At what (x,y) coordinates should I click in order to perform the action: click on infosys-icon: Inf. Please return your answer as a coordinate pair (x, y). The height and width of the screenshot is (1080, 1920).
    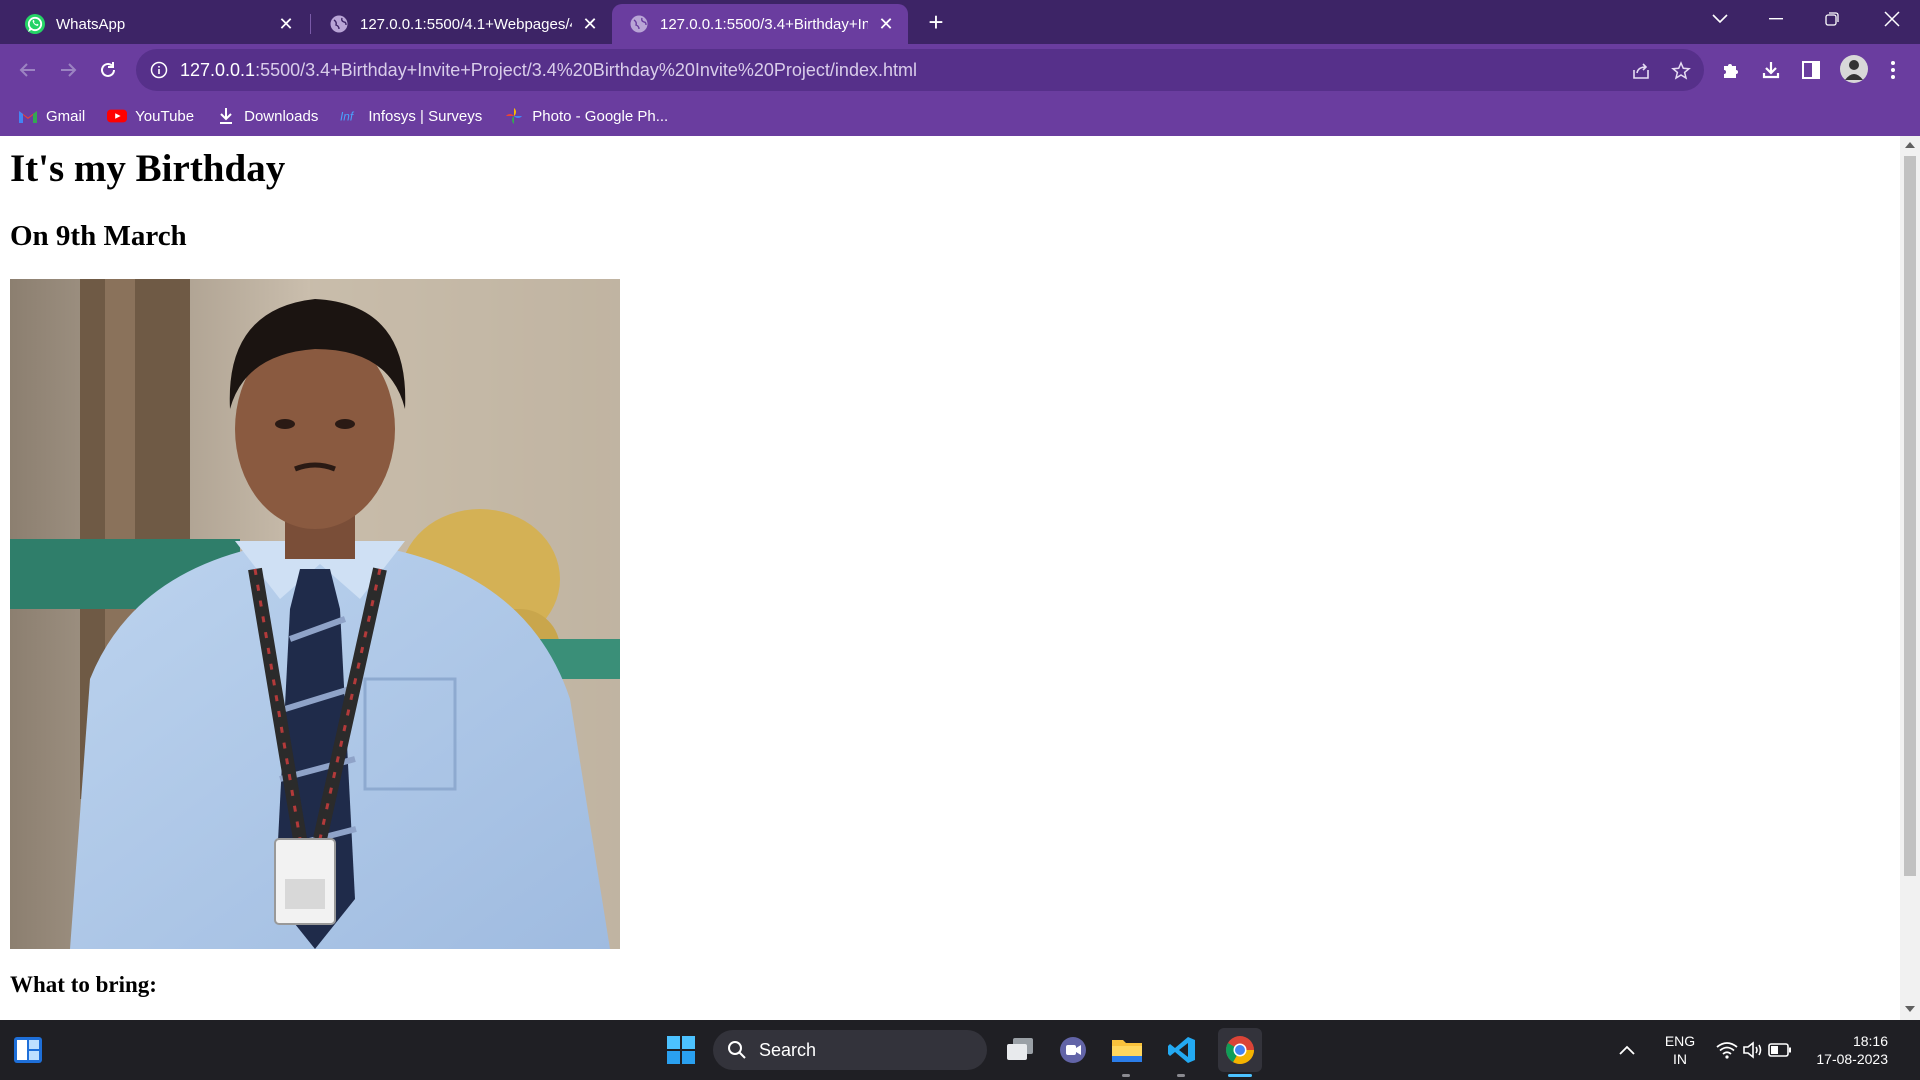
    Looking at the image, I should click on (350, 116).